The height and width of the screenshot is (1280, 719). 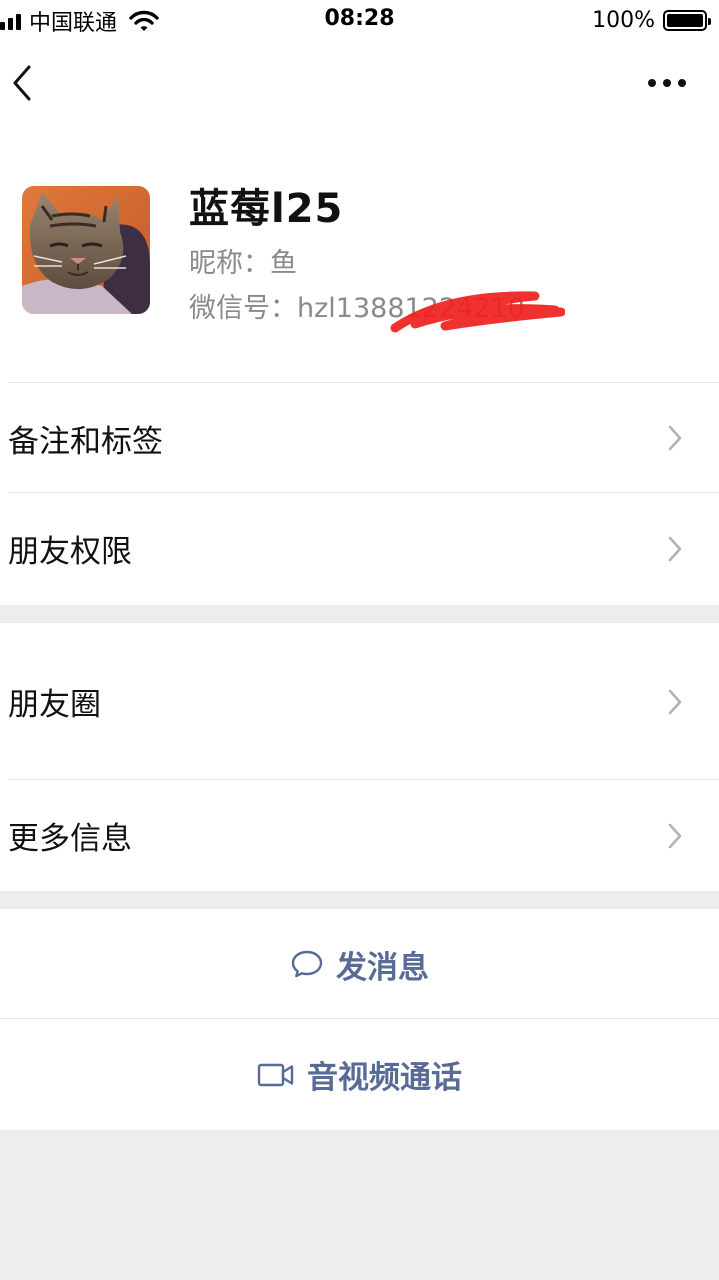 I want to click on send-message-label: 发消息, so click(x=382, y=967).